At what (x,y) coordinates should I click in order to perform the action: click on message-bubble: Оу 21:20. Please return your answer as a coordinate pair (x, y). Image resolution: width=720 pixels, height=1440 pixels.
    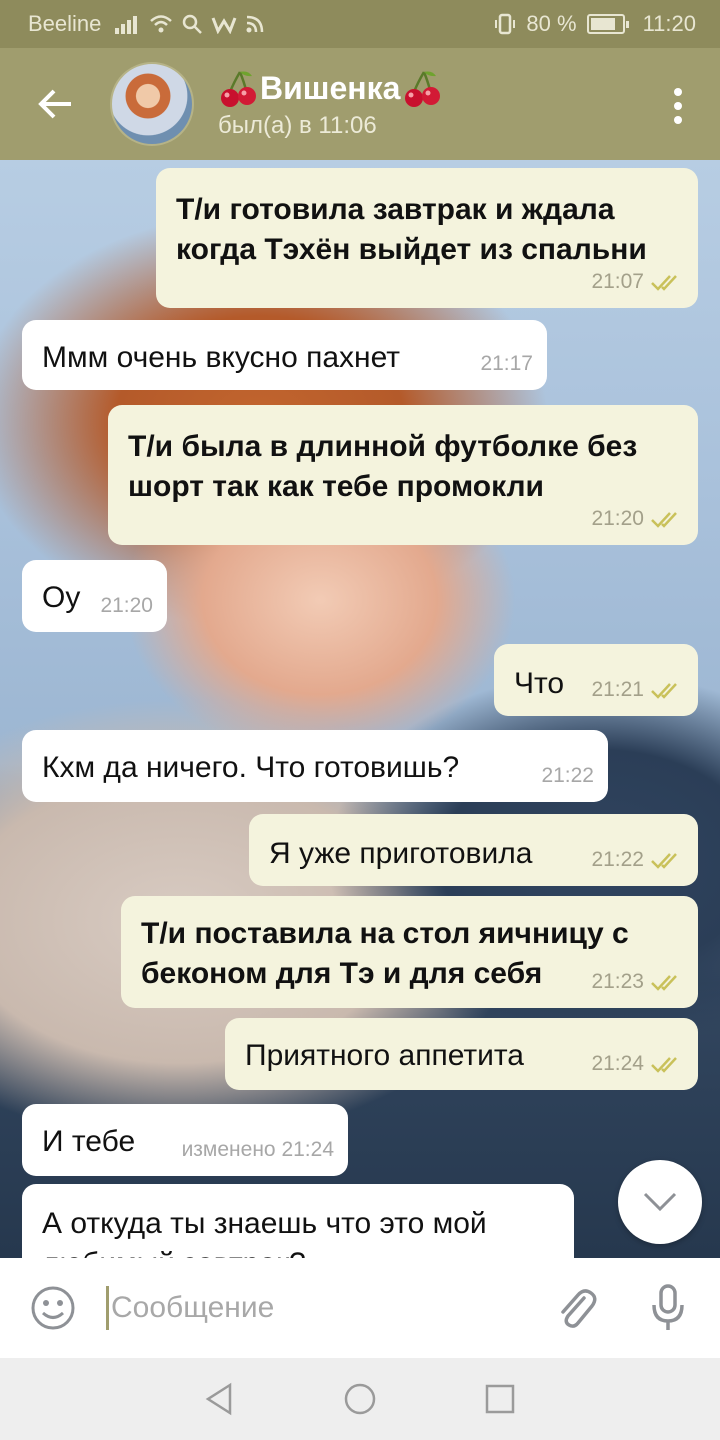
    Looking at the image, I should click on (94, 596).